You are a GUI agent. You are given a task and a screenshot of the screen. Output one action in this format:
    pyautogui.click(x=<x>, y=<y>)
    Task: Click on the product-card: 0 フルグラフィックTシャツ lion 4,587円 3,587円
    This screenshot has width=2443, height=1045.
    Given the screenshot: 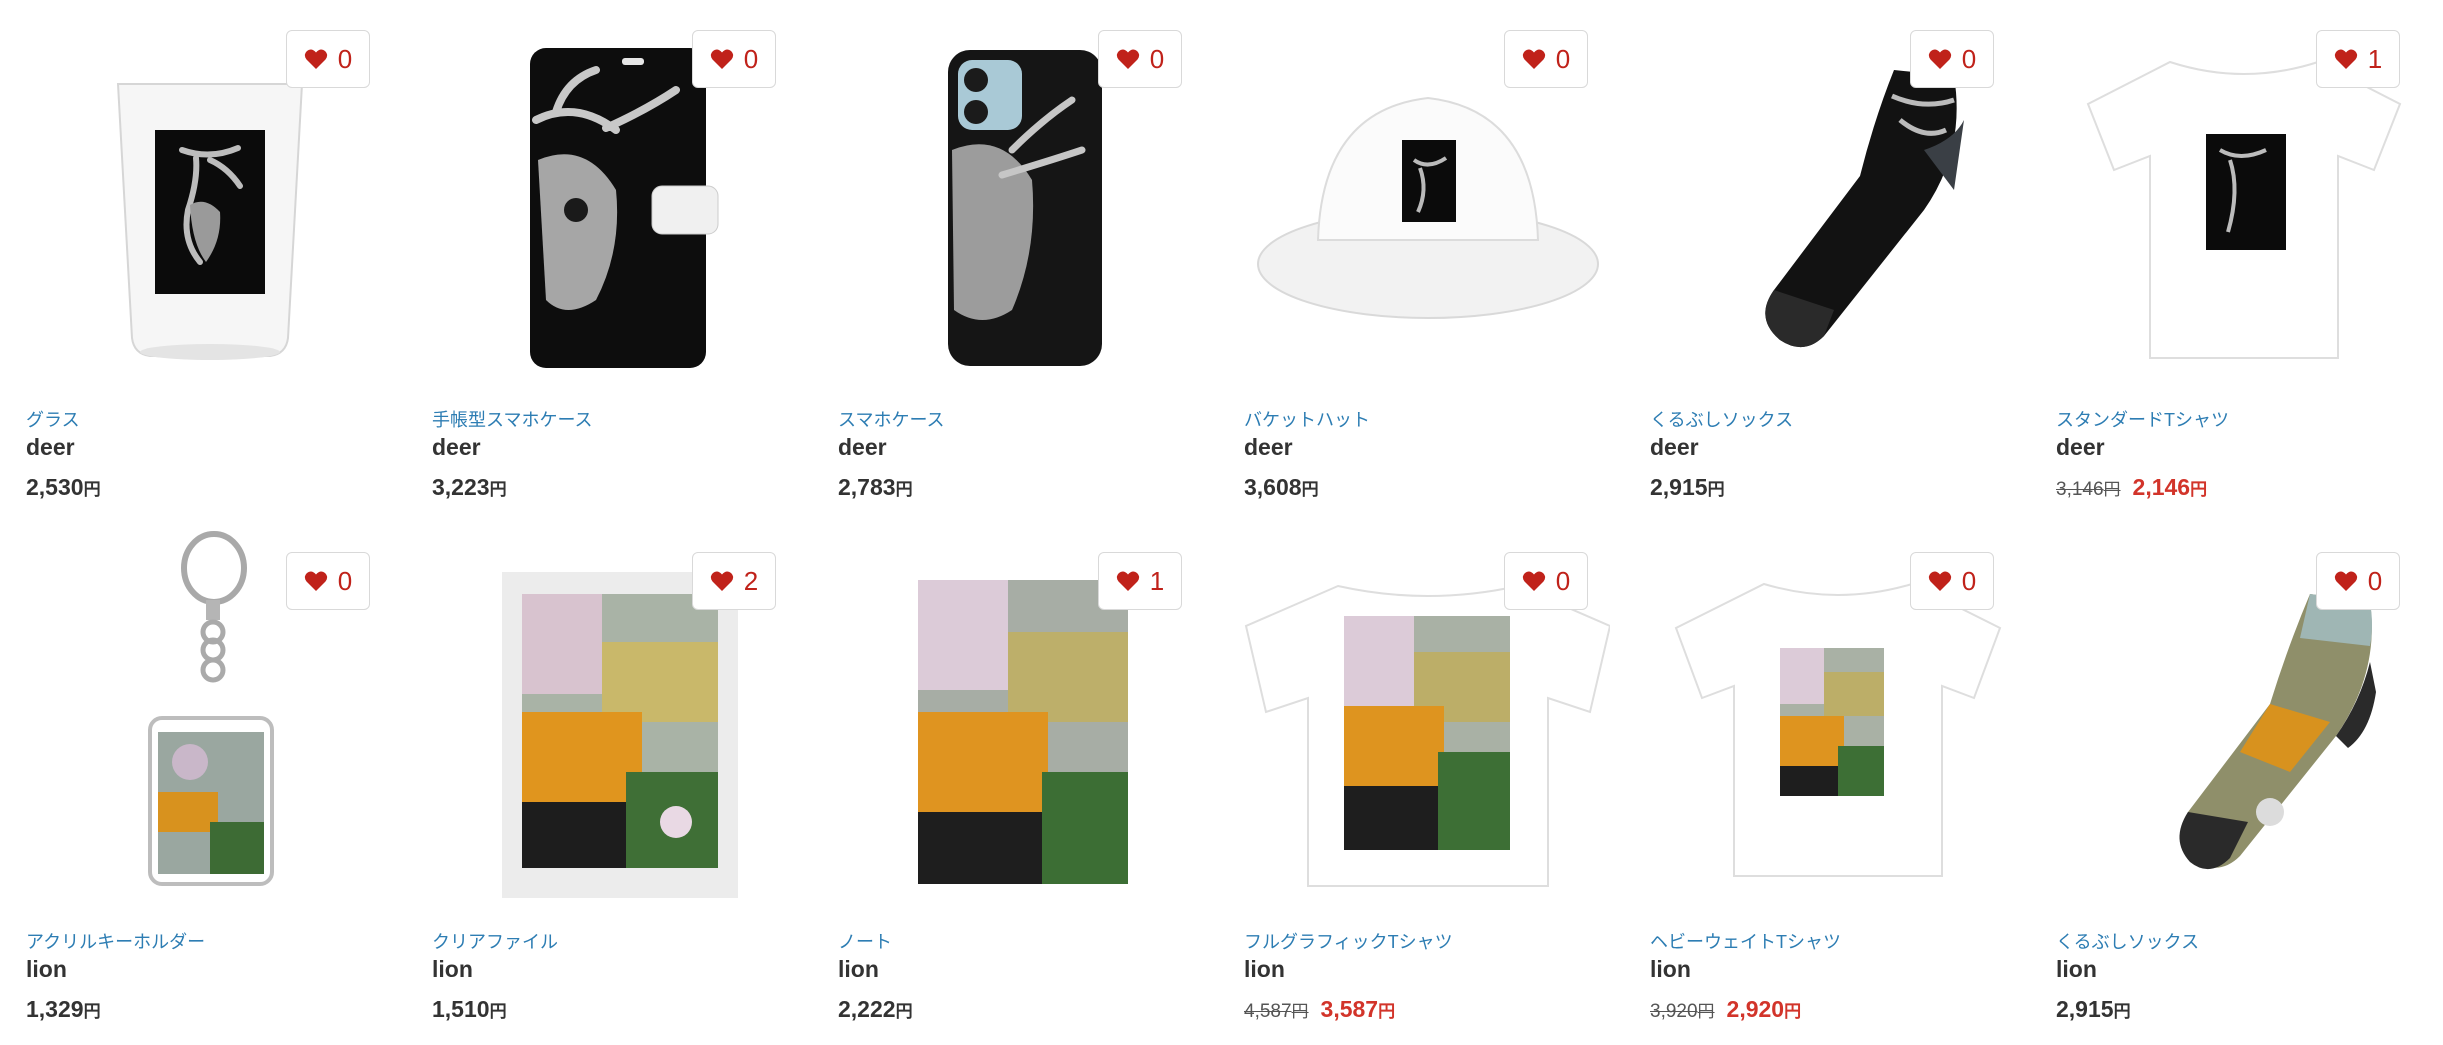 What is the action you would take?
    pyautogui.click(x=1414, y=782)
    